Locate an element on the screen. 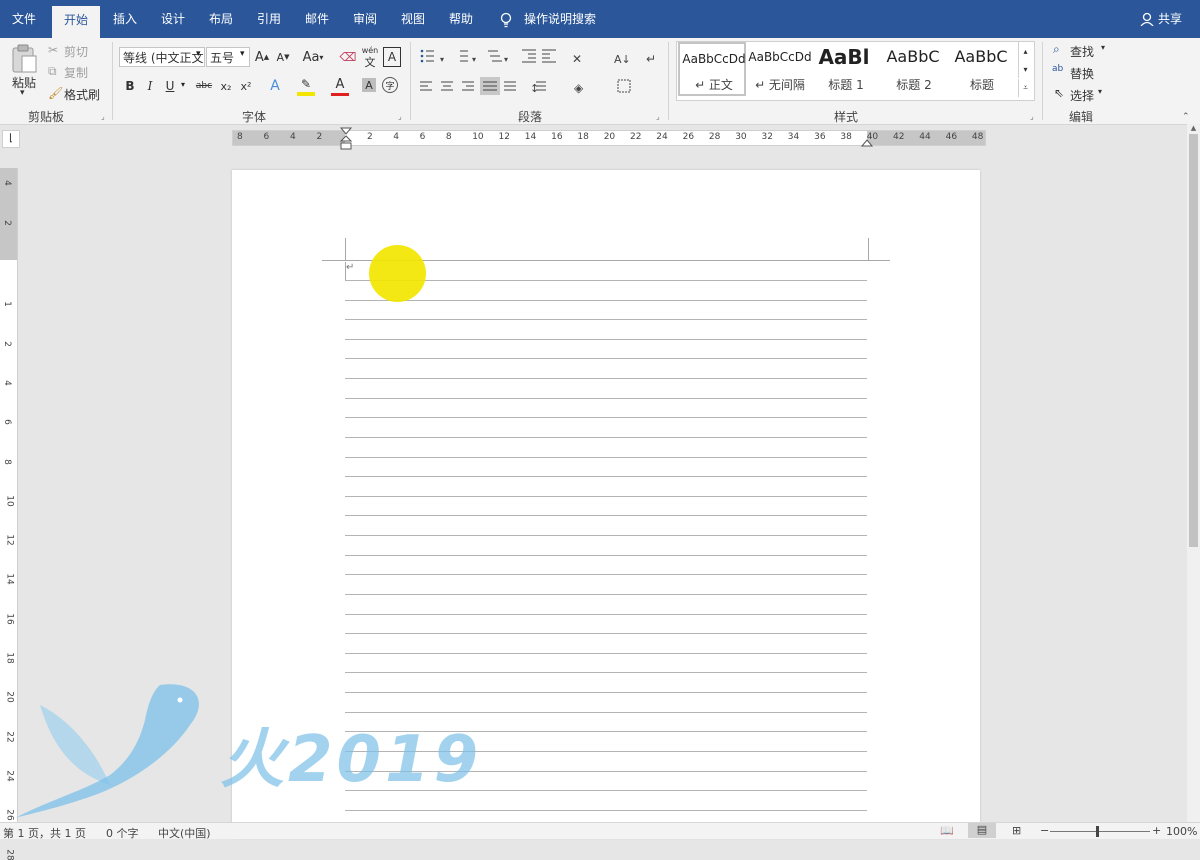 This screenshot has width=1200, height=860. tab-references: 引用 is located at coordinates (269, 18).